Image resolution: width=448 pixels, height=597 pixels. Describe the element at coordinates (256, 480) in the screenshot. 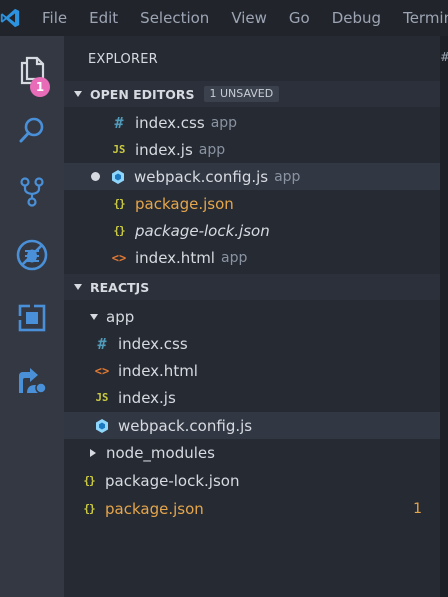

I see `tree-file-item: {} package-lock.json` at that location.